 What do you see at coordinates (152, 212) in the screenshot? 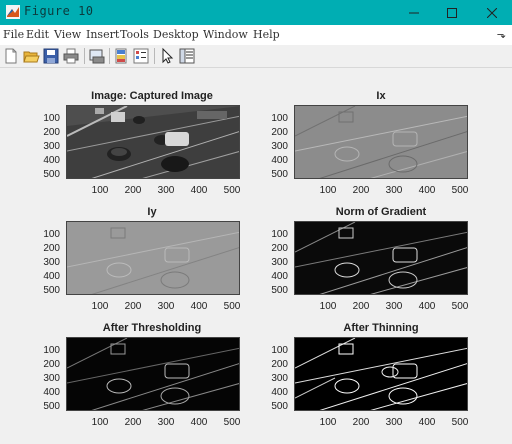
I see `subplot-title: Iy` at bounding box center [152, 212].